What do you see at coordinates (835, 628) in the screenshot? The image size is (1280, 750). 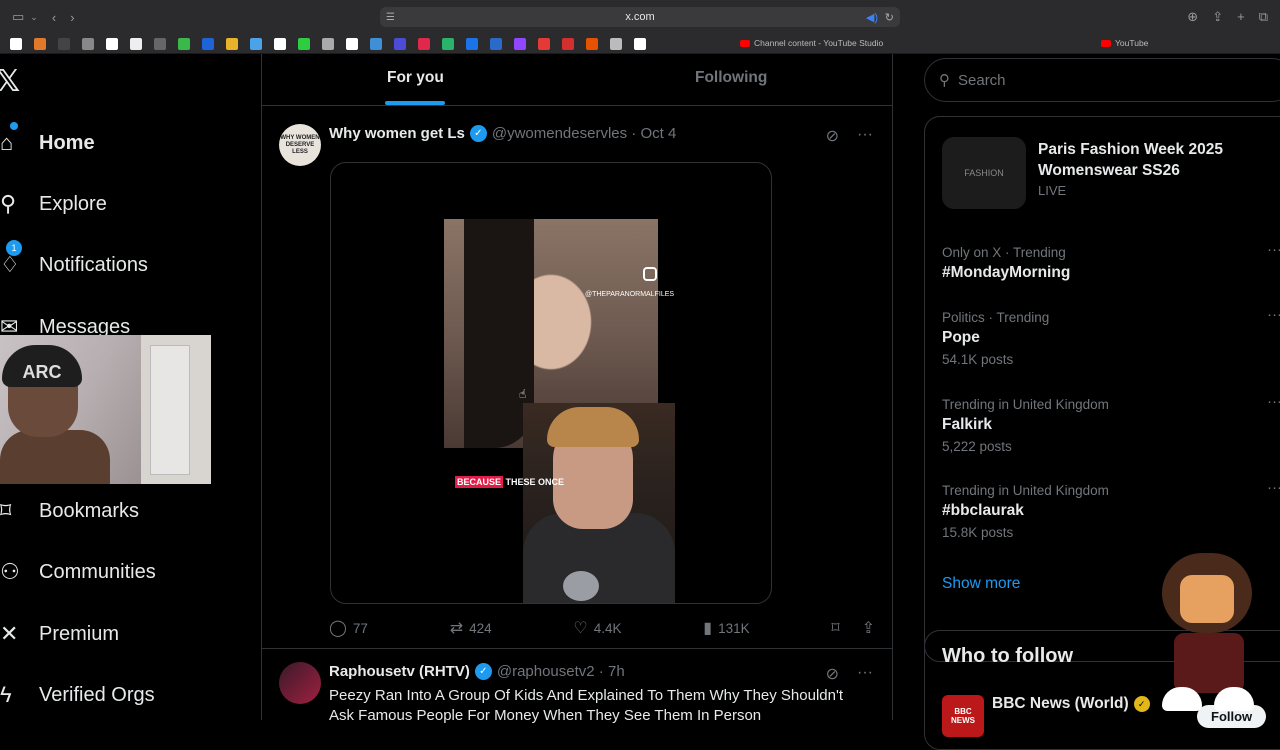 I see `bookmark-icon: ⌑` at bounding box center [835, 628].